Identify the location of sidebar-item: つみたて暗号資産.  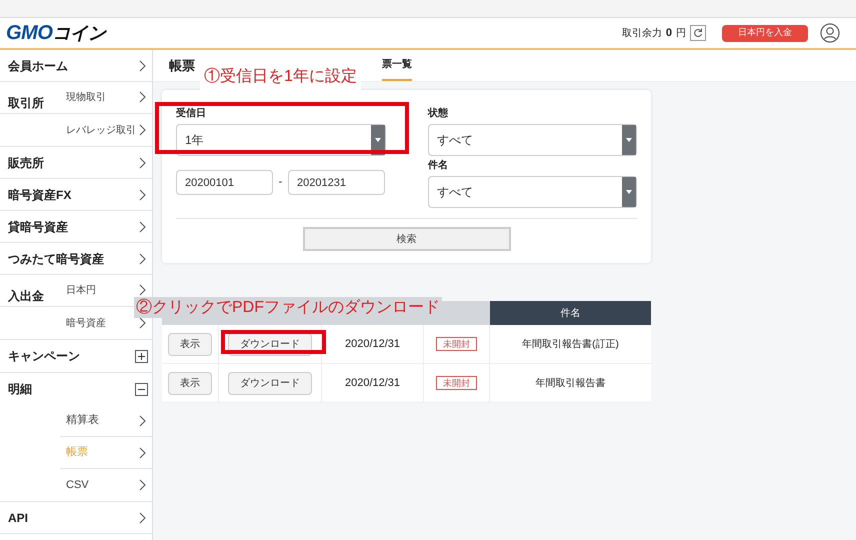
(76, 259).